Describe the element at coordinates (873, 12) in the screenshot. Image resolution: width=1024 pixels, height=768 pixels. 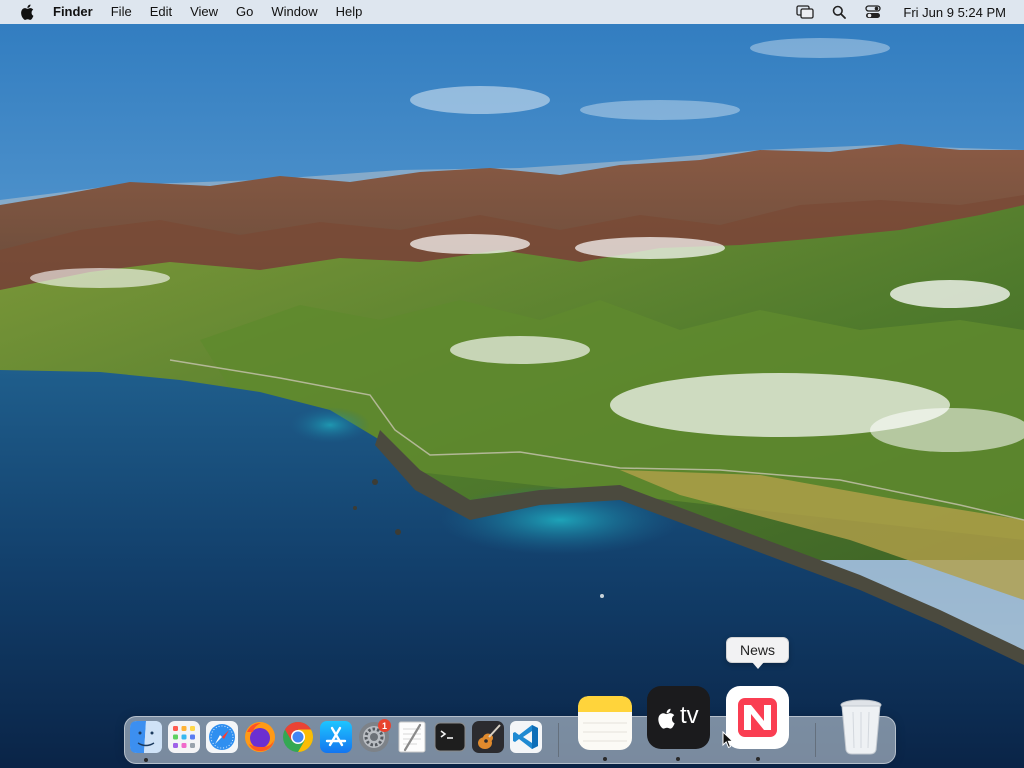
I see `control-center-icon` at that location.